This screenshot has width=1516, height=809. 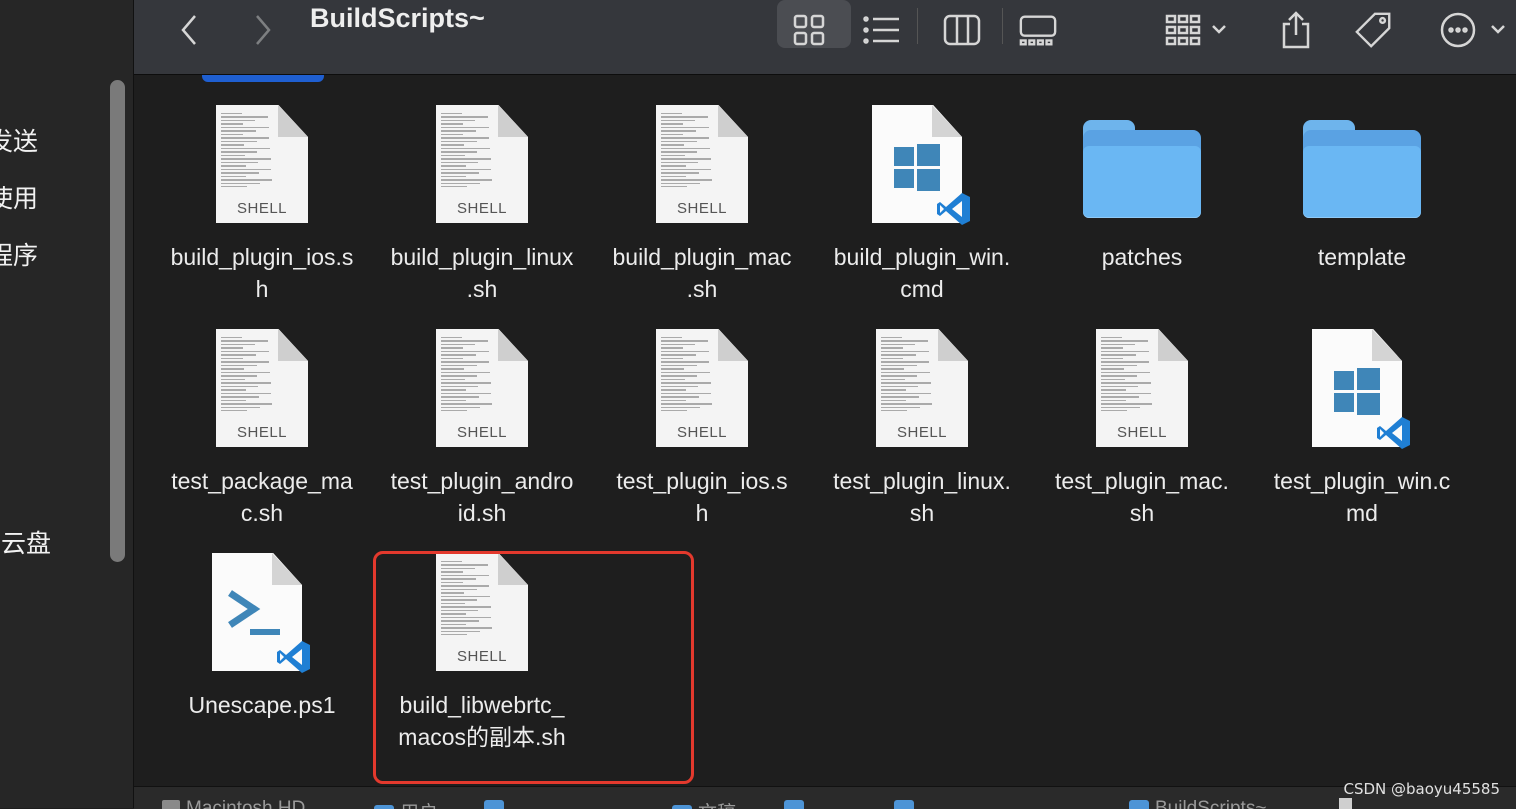 I want to click on file-item: SHELL test_plugin_mac. sh, so click(x=1142, y=441).